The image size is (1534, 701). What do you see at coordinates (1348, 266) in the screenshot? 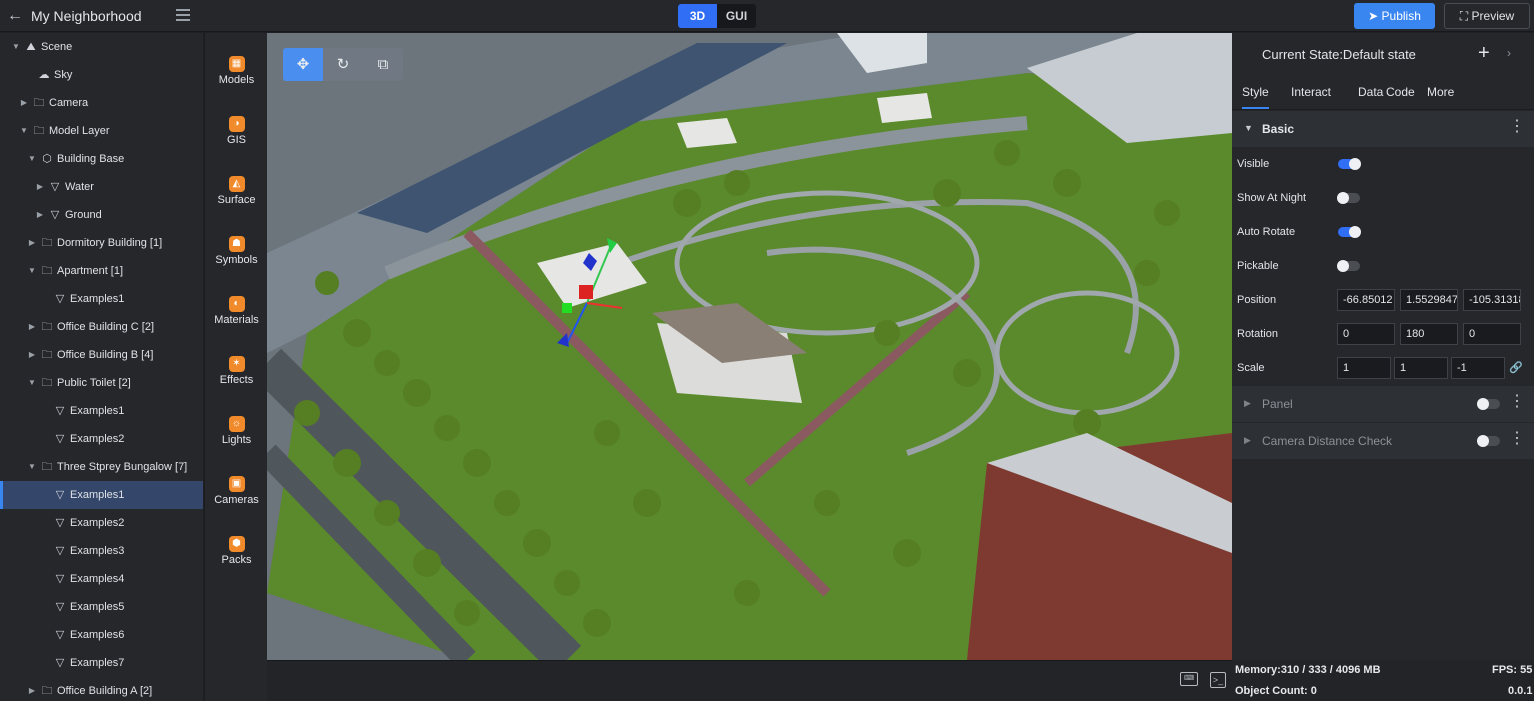
I see `pickable-toggle` at bounding box center [1348, 266].